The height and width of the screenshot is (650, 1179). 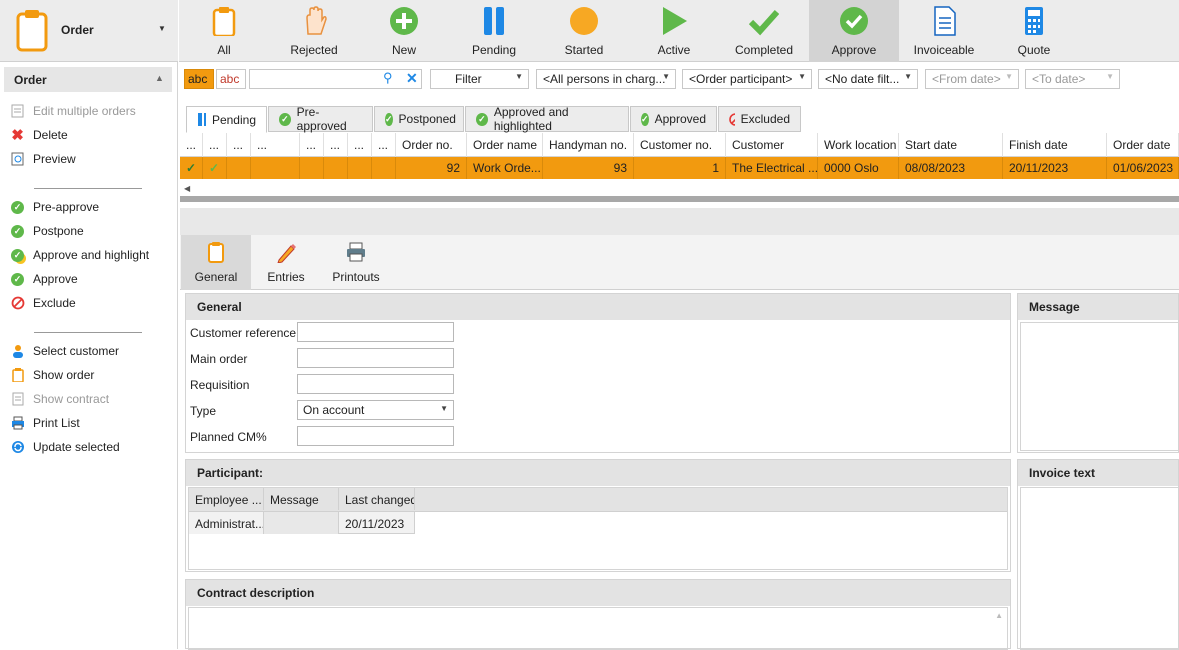 What do you see at coordinates (388, 78) in the screenshot?
I see `search-icon: ⚲` at bounding box center [388, 78].